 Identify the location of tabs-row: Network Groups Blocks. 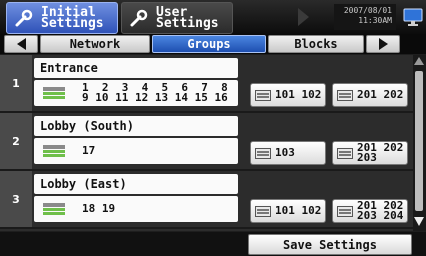
(213, 44).